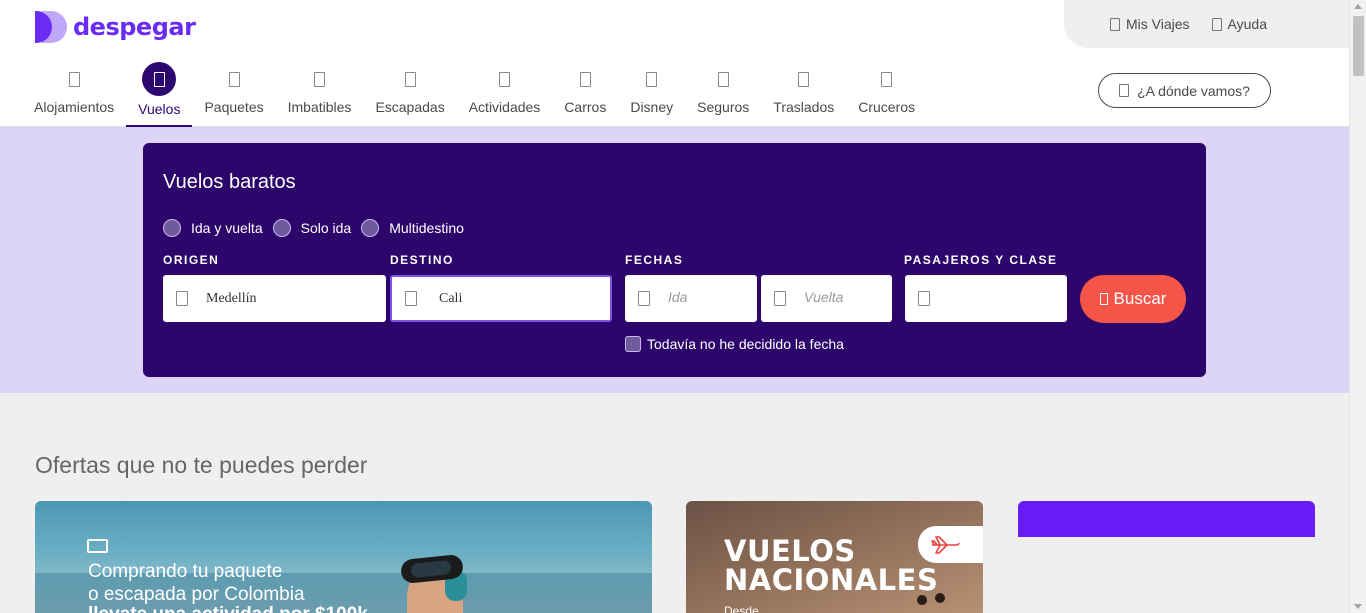  What do you see at coordinates (505, 79) in the screenshot?
I see `activities-icon` at bounding box center [505, 79].